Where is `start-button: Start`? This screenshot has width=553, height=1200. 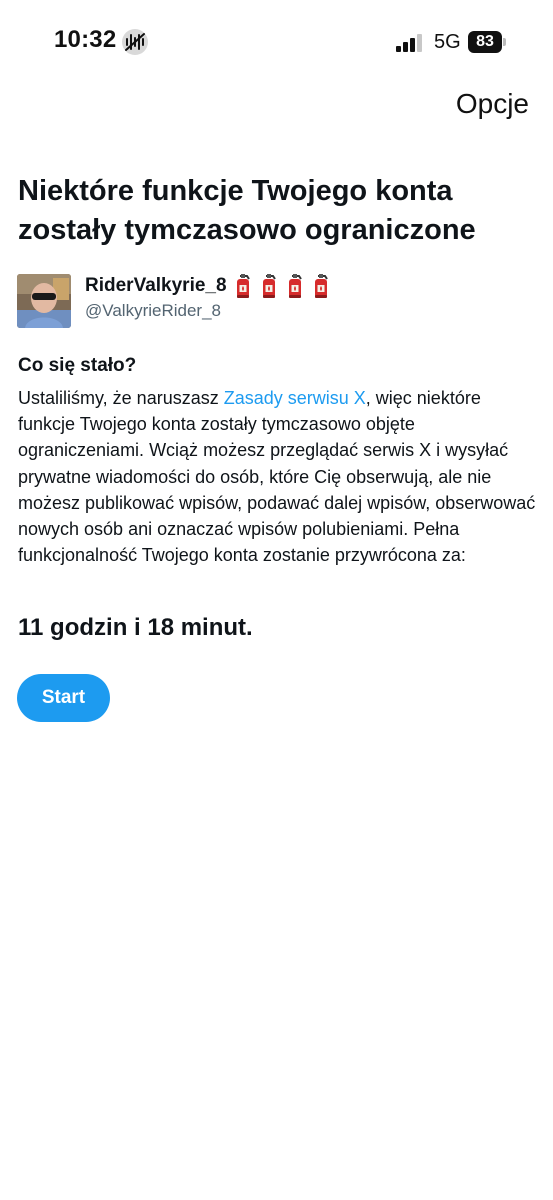 start-button: Start is located at coordinates (63, 698).